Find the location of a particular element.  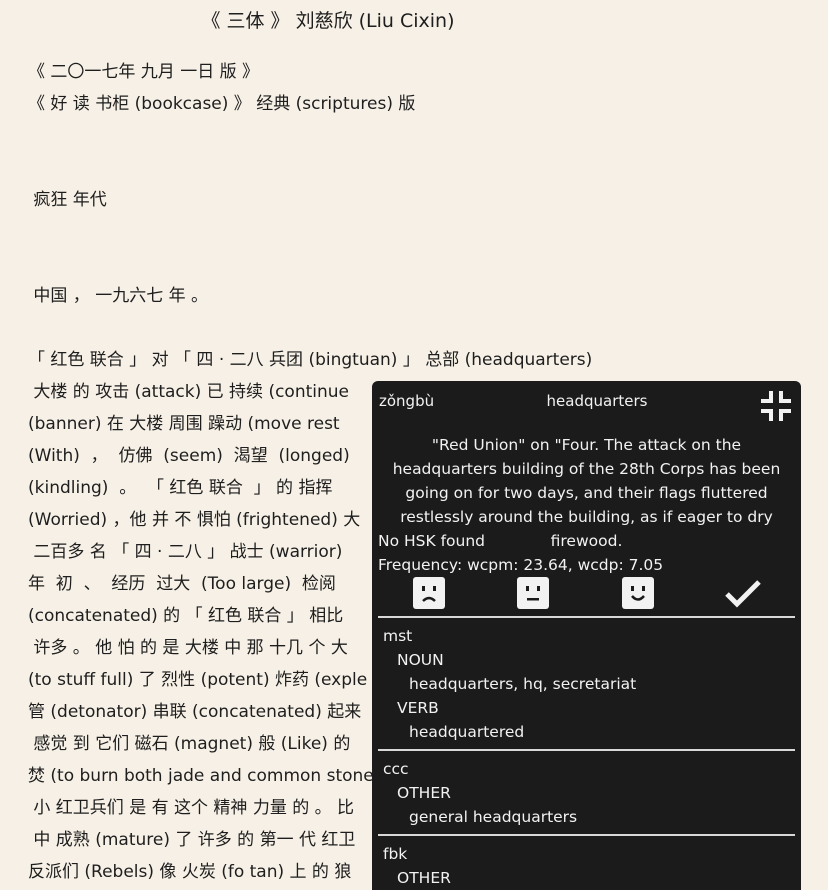

dictionary-name: ccc is located at coordinates (396, 769).